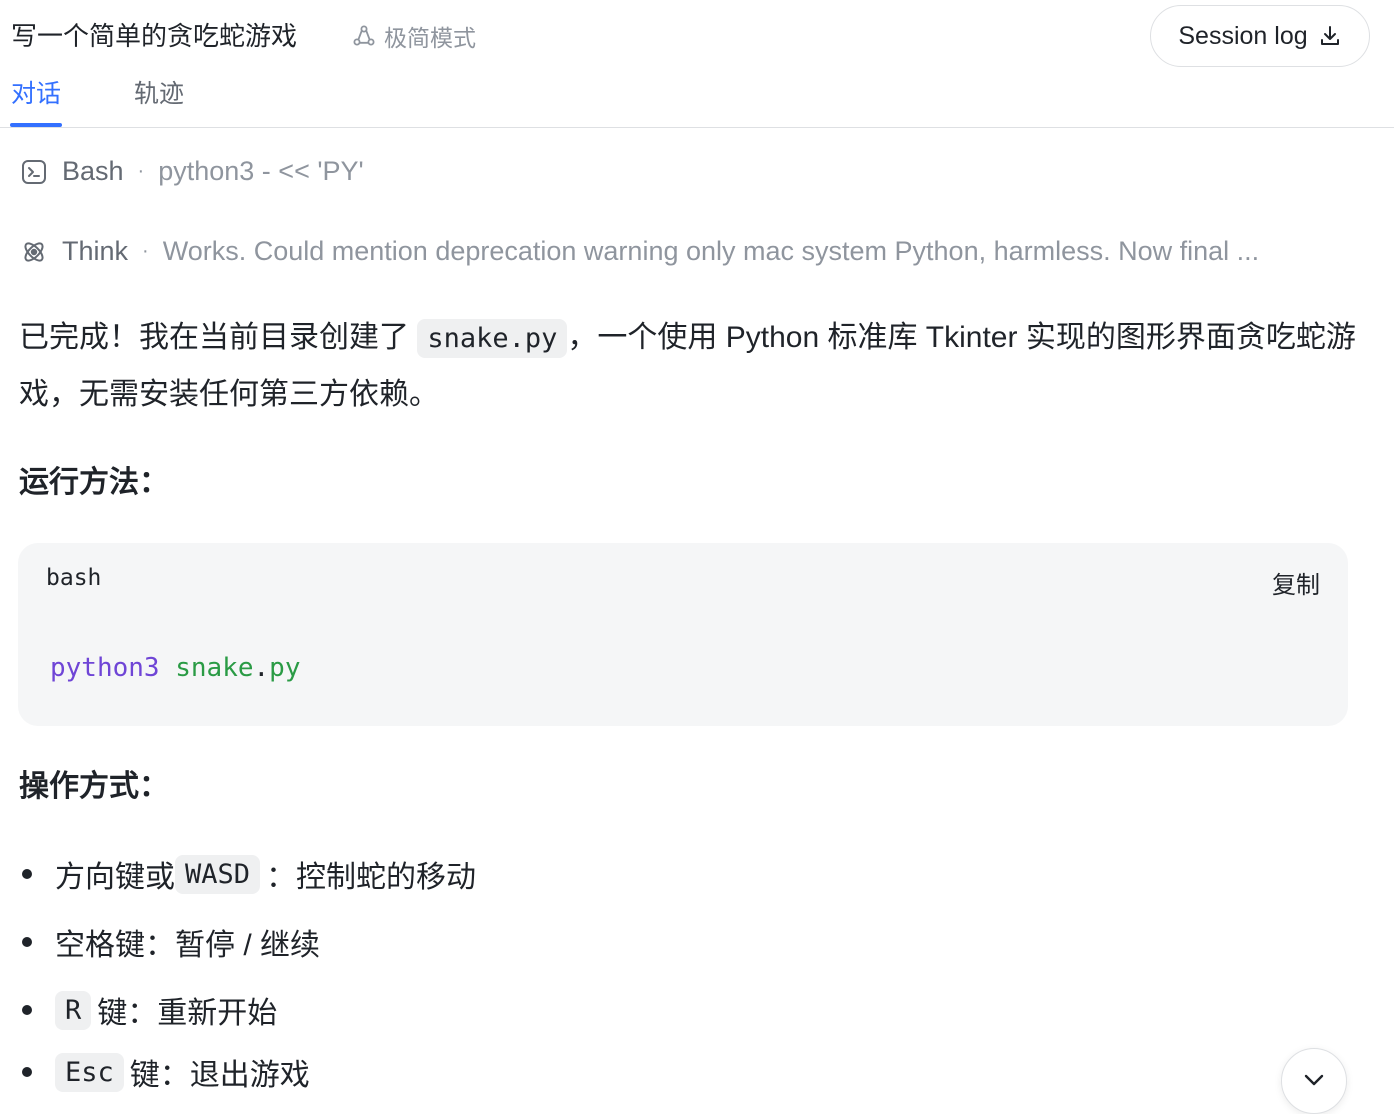  What do you see at coordinates (188, 945) in the screenshot?
I see `list-text: 空格键：暂停 / 继续` at bounding box center [188, 945].